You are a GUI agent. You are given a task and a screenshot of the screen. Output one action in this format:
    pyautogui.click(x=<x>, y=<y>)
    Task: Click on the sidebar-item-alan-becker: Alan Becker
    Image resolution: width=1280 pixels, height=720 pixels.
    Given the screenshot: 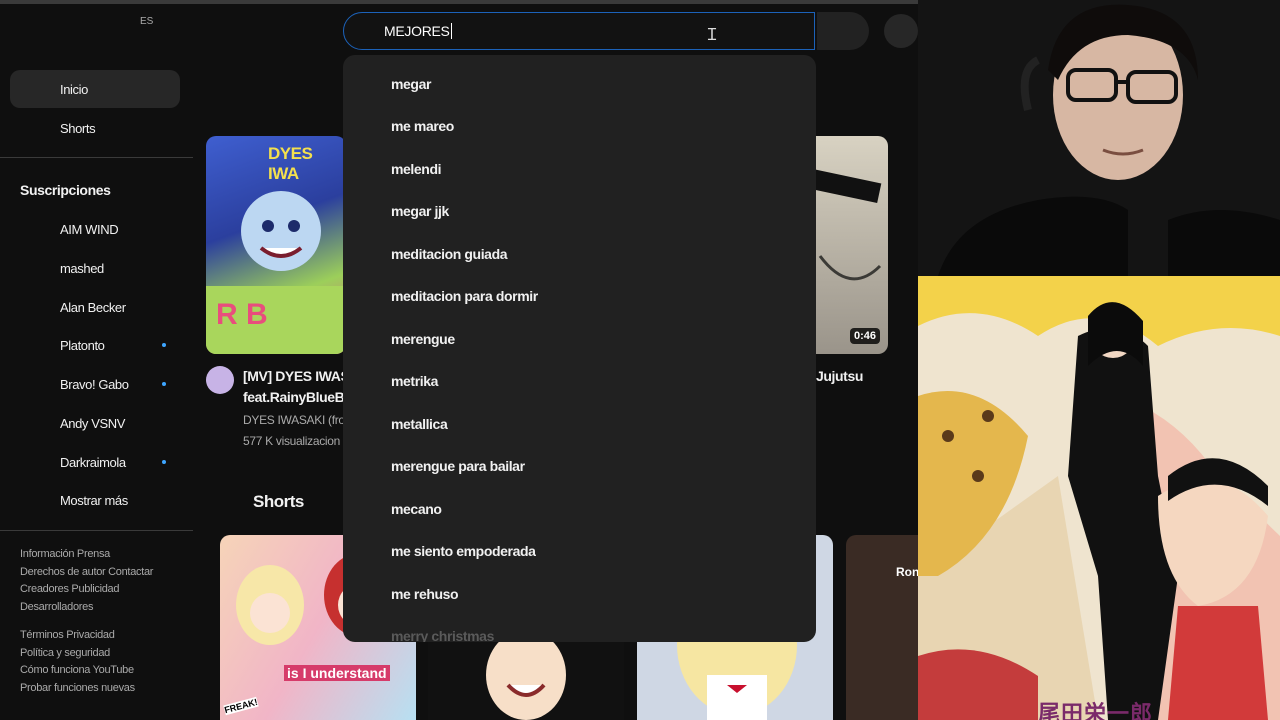 What is the action you would take?
    pyautogui.click(x=95, y=307)
    